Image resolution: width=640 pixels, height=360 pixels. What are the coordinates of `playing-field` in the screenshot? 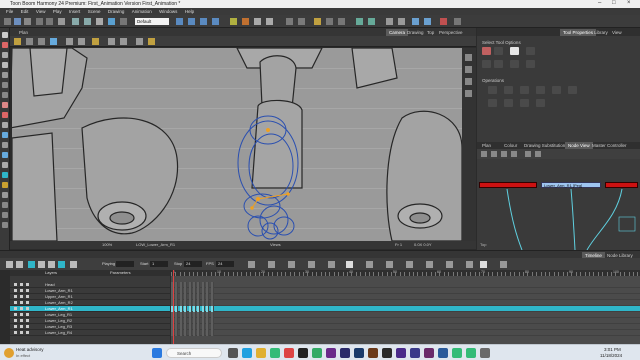 It's located at (125, 264).